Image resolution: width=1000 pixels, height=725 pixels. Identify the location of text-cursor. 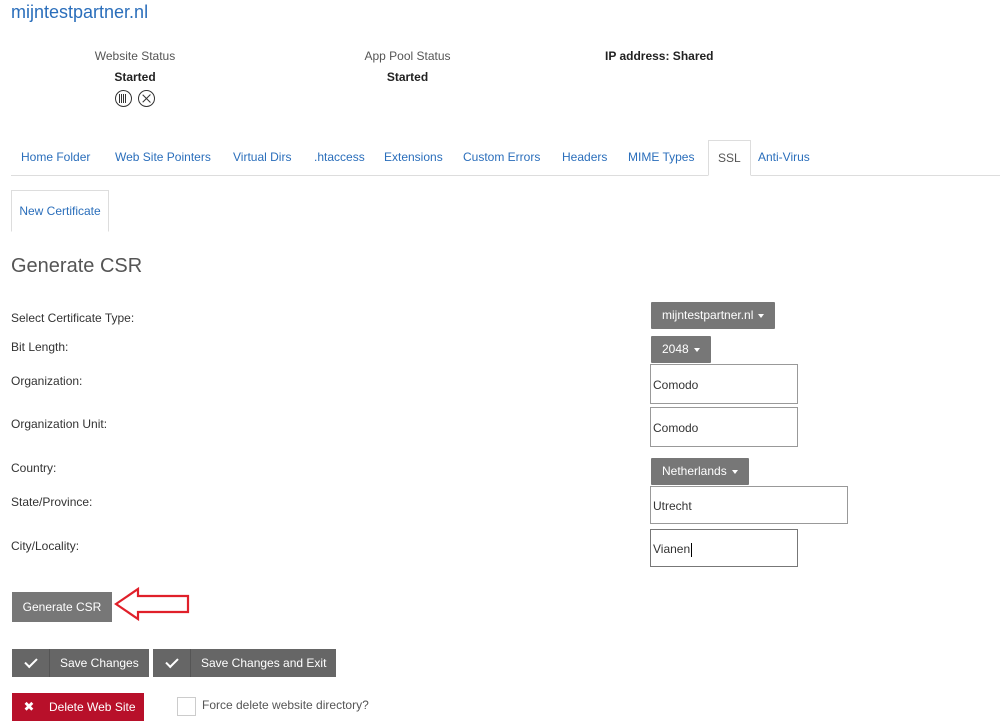
(692, 549).